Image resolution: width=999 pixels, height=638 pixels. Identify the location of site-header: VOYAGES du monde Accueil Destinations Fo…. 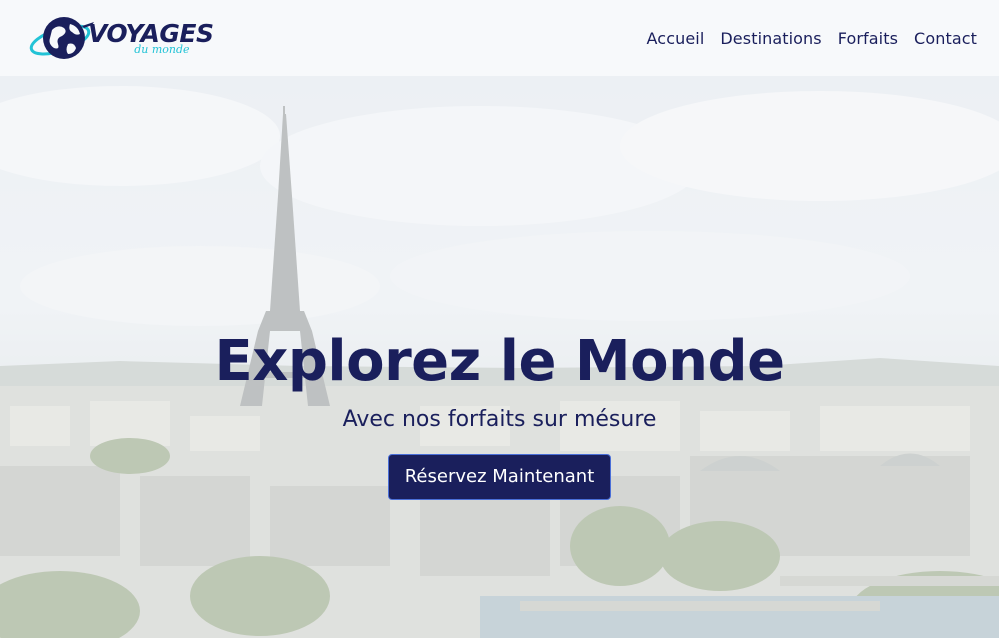
(499, 38).